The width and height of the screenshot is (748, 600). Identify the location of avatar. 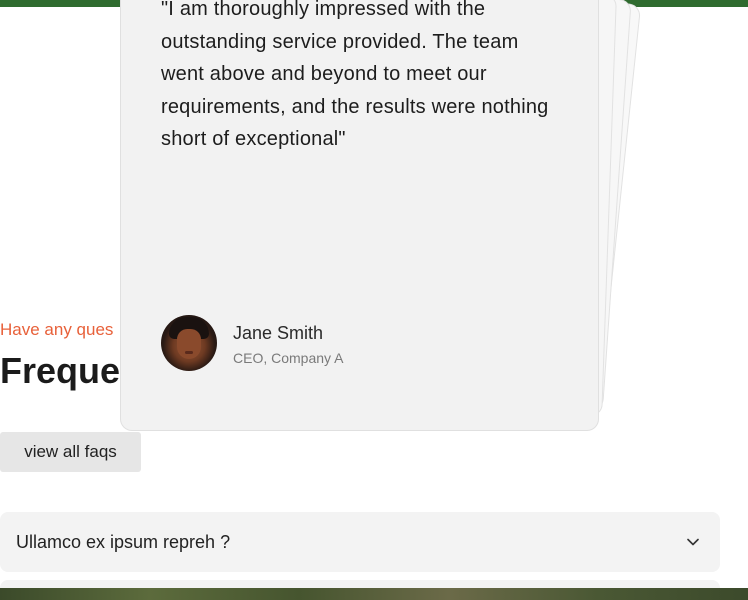
(189, 343).